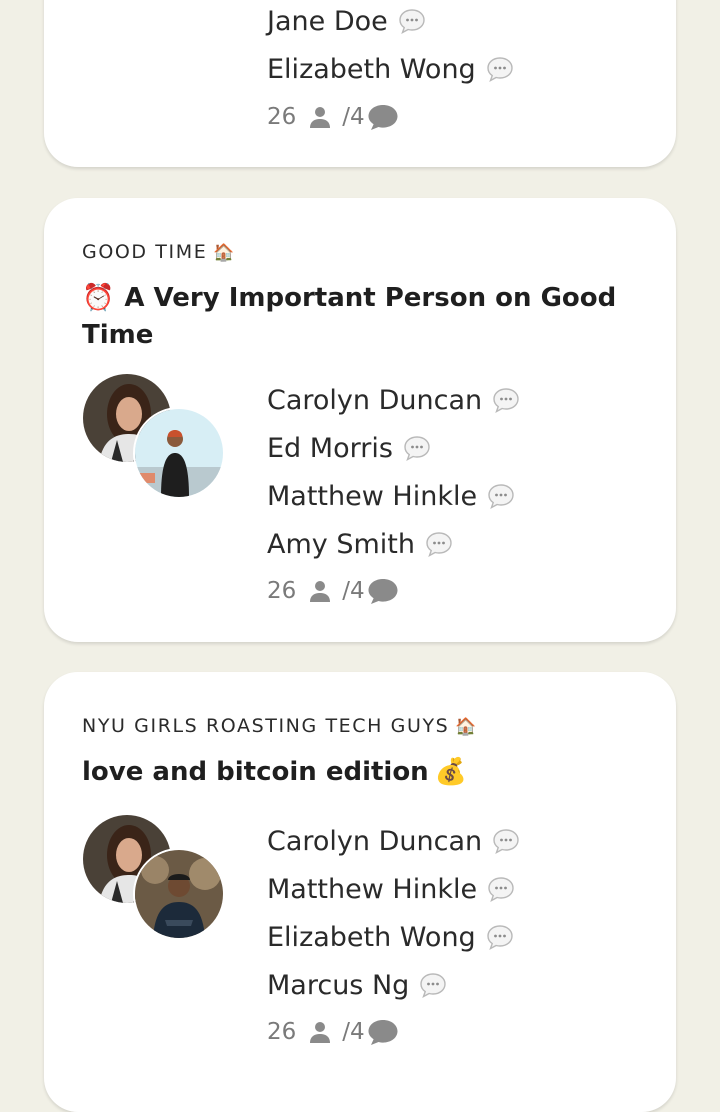 This screenshot has width=720, height=1112. I want to click on speaker-name: Amy Smith, so click(341, 544).